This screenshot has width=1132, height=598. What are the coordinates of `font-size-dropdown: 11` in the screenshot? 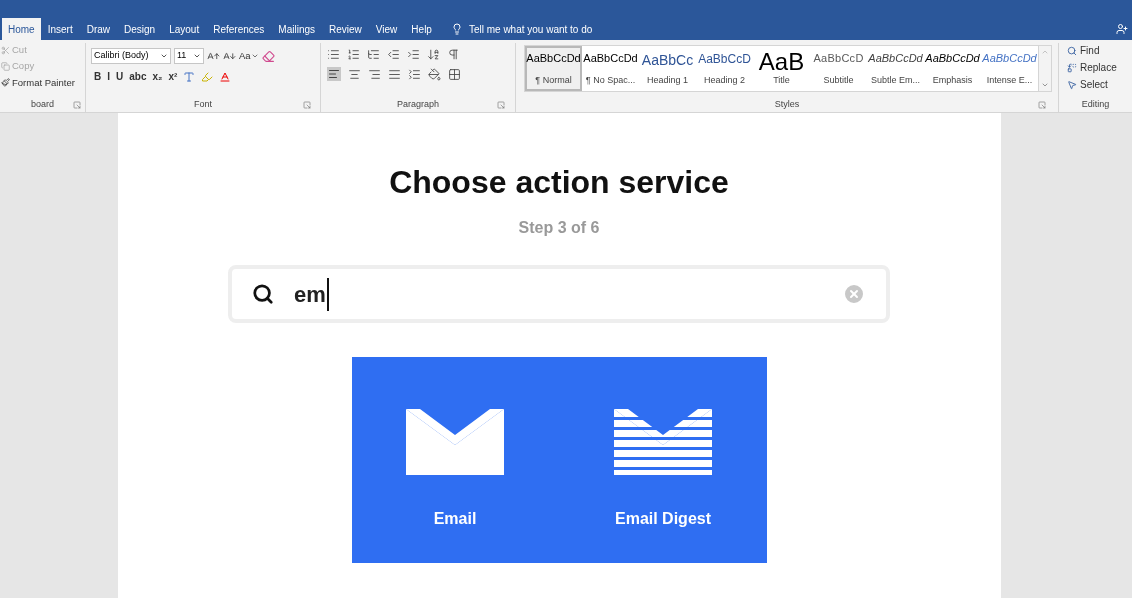 It's located at (189, 56).